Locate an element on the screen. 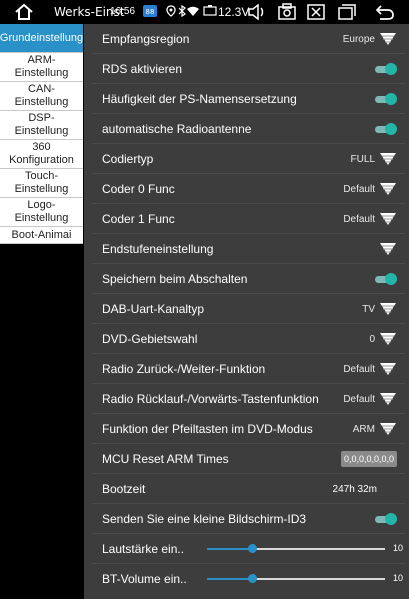 The image size is (409, 599). mcu-reset-value: 0,0,0,0,0,0,0 is located at coordinates (368, 459).